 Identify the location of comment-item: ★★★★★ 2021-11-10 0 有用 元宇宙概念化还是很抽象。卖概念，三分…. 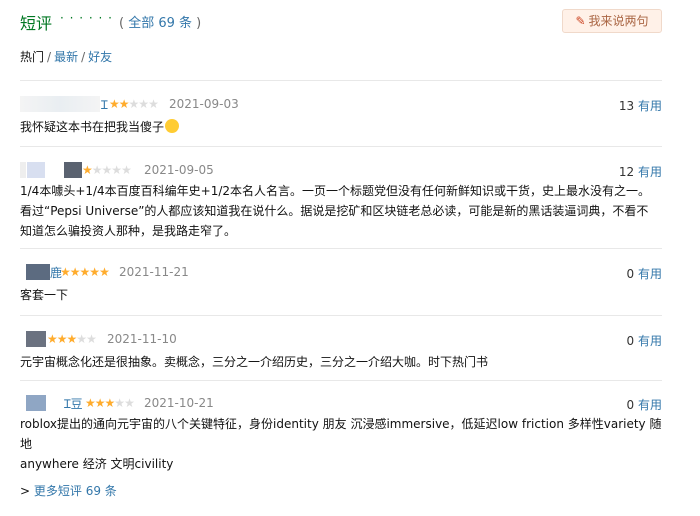
(341, 343).